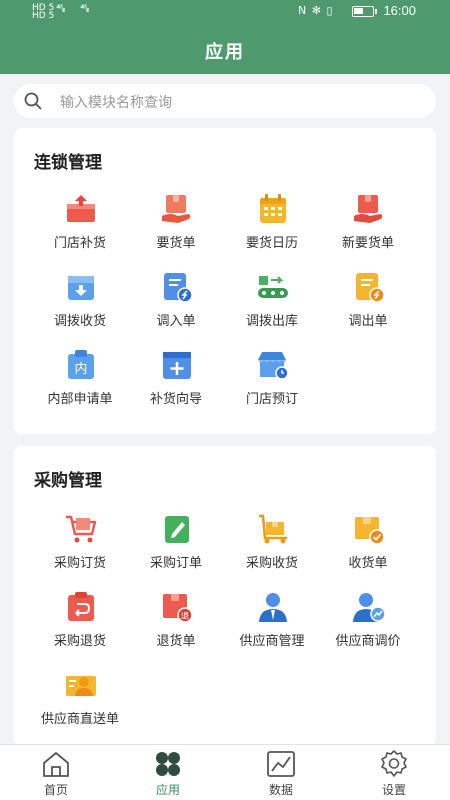 The width and height of the screenshot is (450, 800). Describe the element at coordinates (272, 305) in the screenshot. I see `module-transfer-out-stock: 调拨出库` at that location.